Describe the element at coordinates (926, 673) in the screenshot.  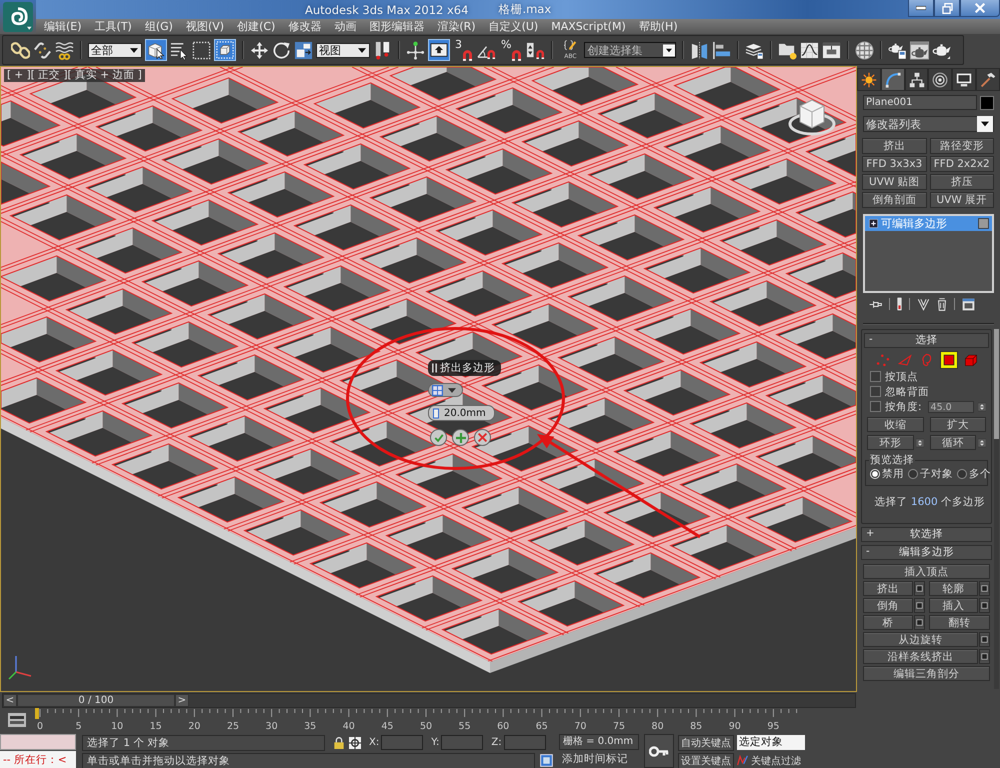
I see `rollout-button: 编辑三角剖分` at that location.